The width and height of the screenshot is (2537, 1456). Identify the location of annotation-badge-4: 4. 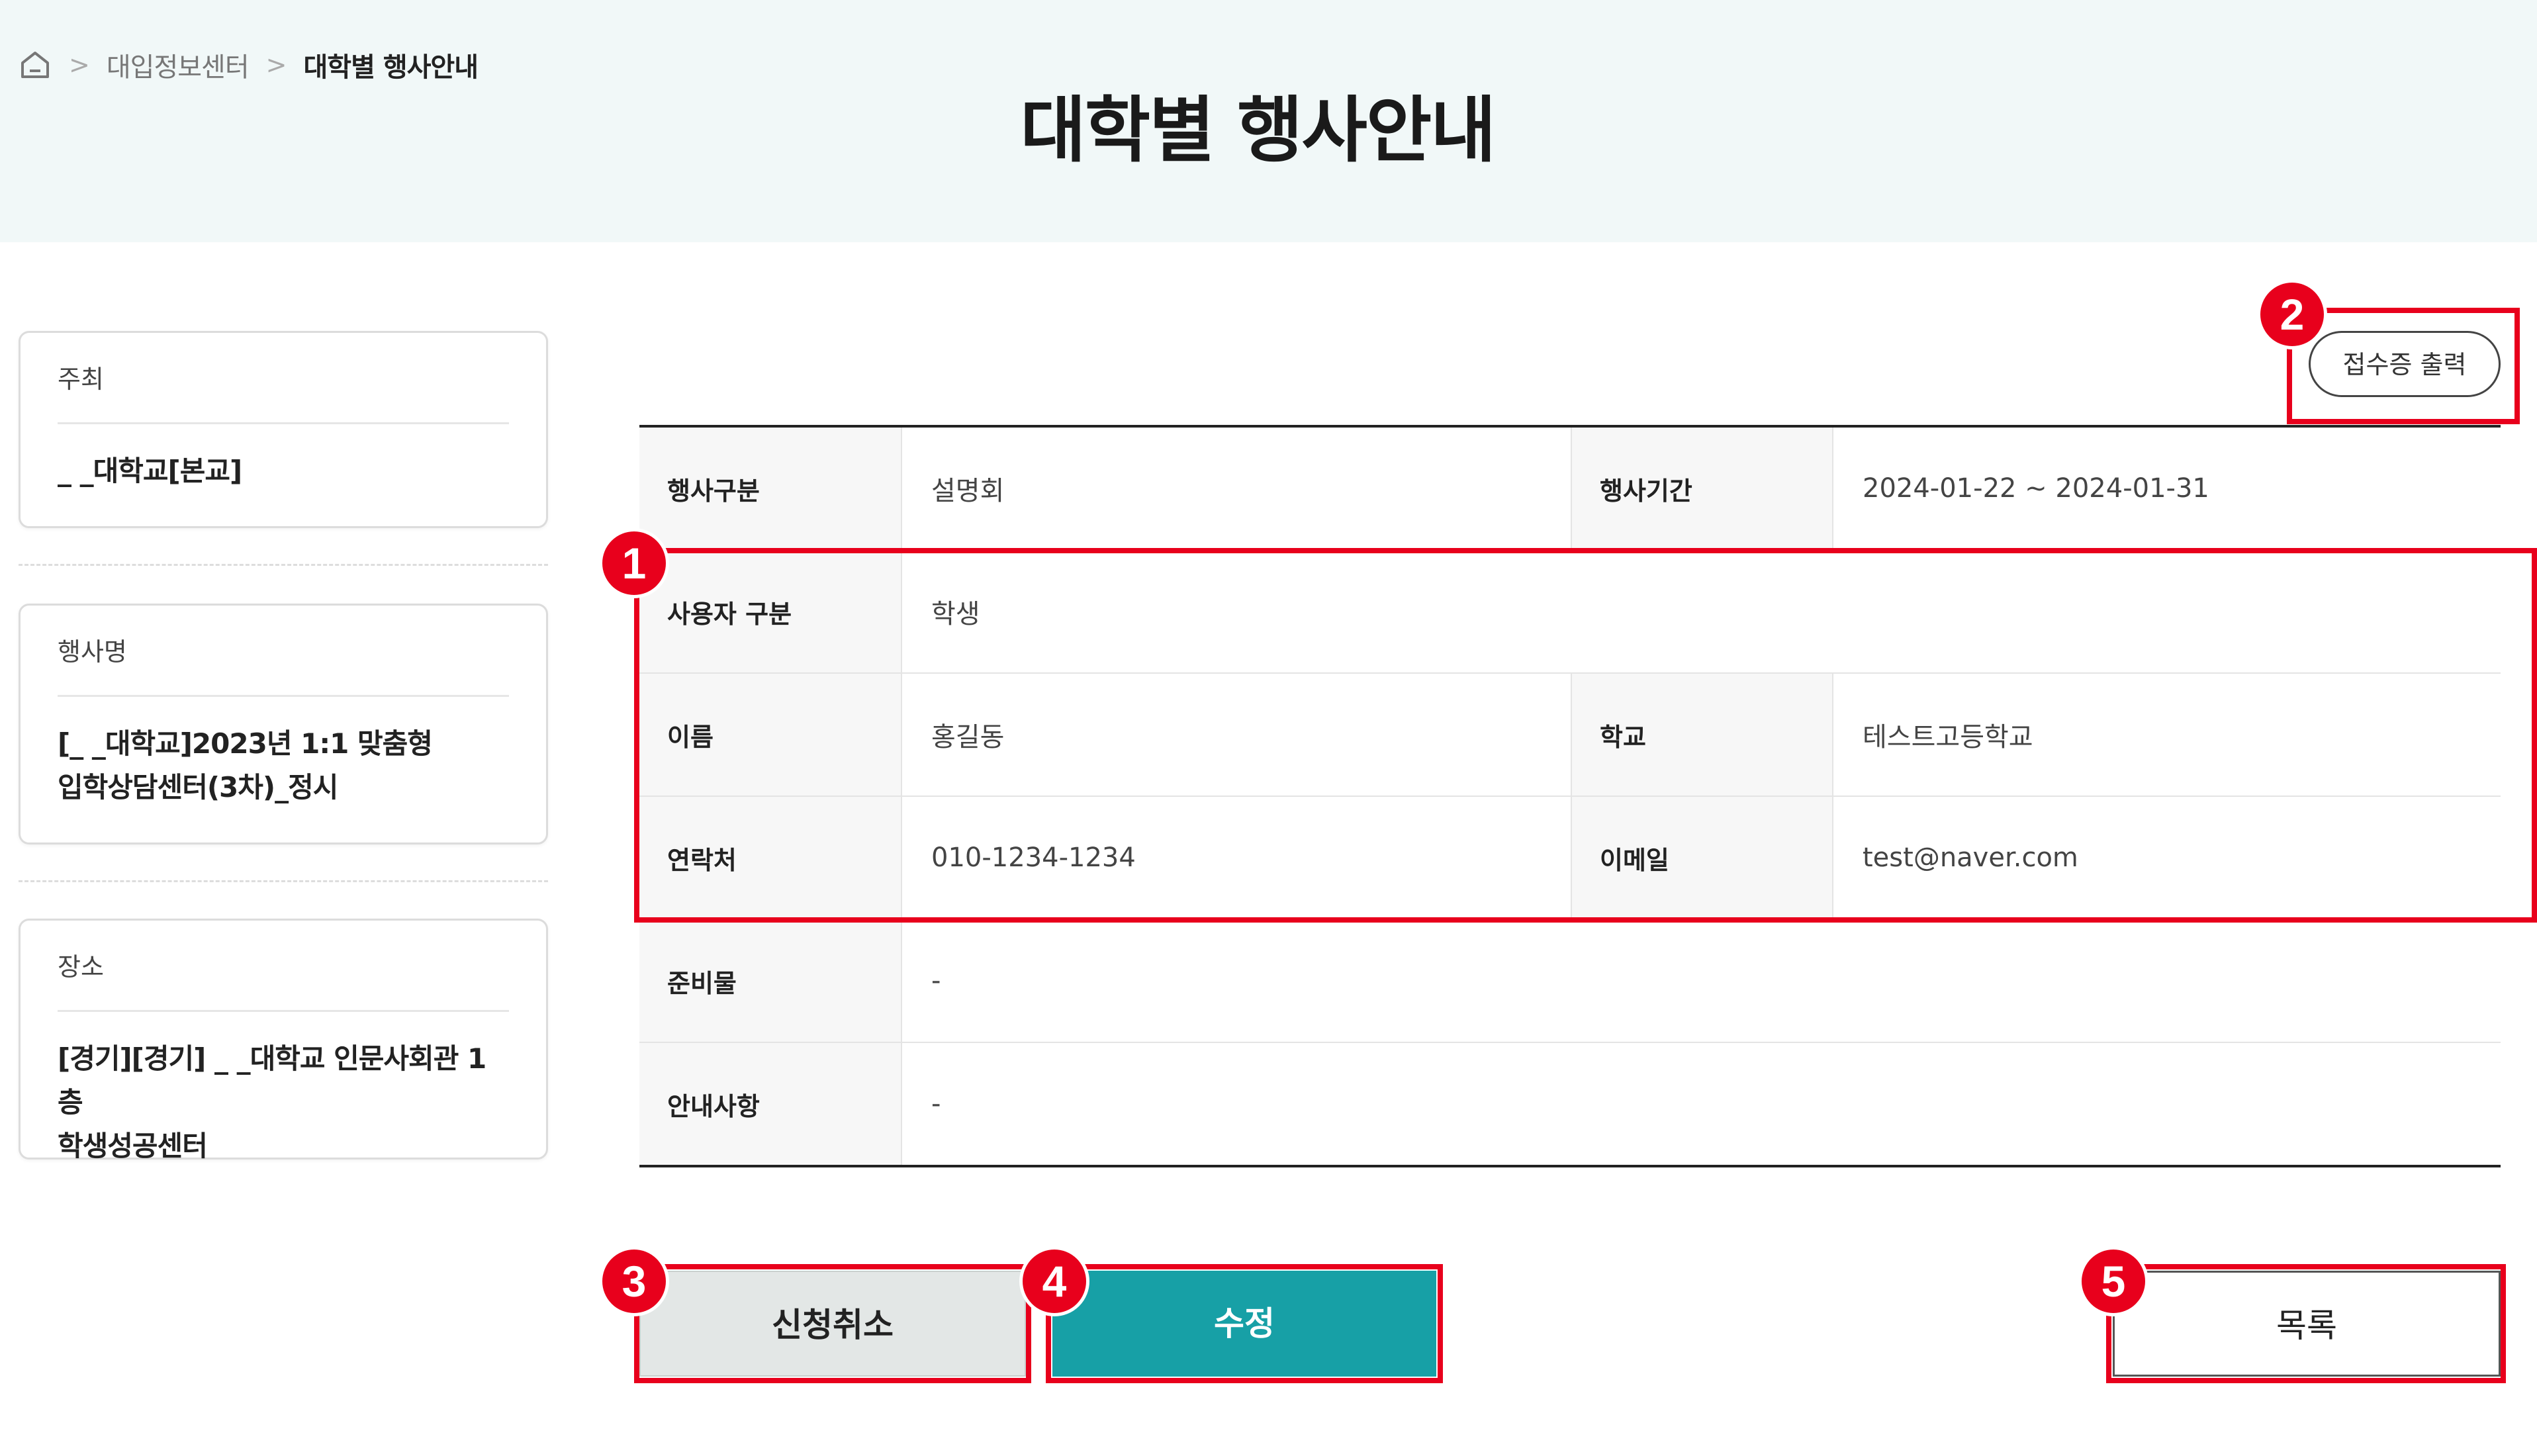
(1054, 1281).